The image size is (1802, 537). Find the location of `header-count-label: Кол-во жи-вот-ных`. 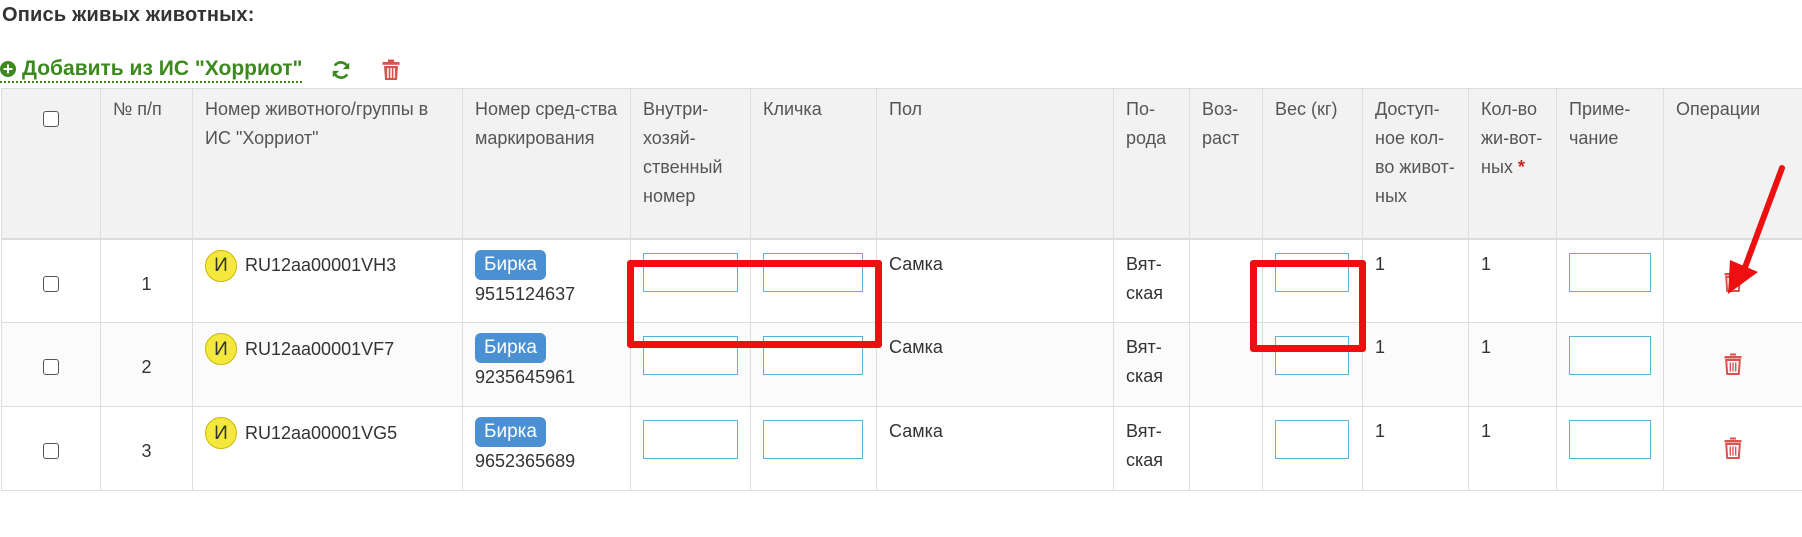

header-count-label: Кол-во жи-вот-ных is located at coordinates (1512, 138).